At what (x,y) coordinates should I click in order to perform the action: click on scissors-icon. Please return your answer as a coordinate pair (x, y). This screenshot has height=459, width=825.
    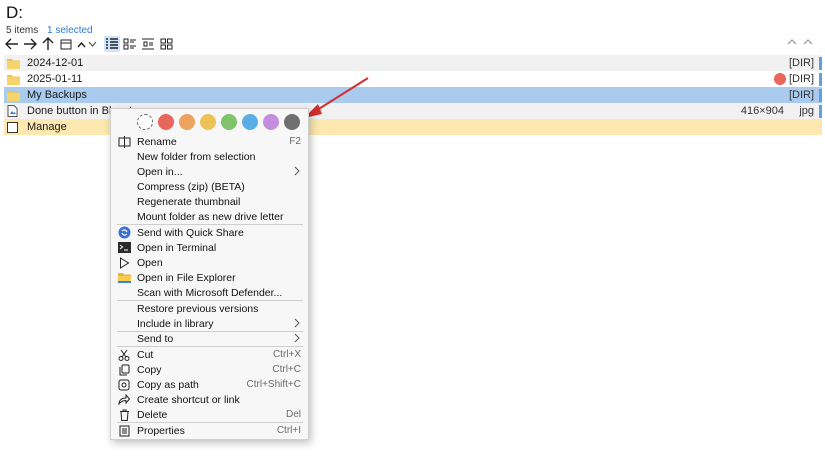
    Looking at the image, I should click on (124, 355).